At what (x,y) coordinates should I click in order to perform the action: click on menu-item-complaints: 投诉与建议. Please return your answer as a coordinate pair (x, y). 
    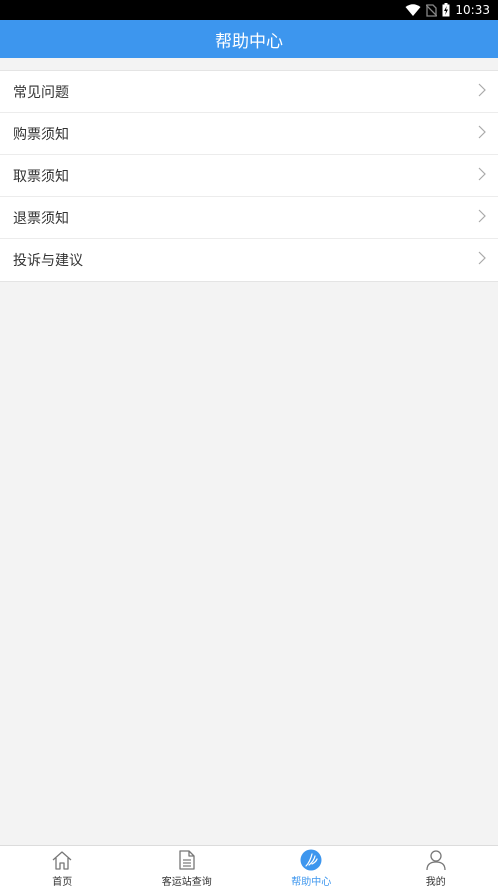
    Looking at the image, I should click on (249, 260).